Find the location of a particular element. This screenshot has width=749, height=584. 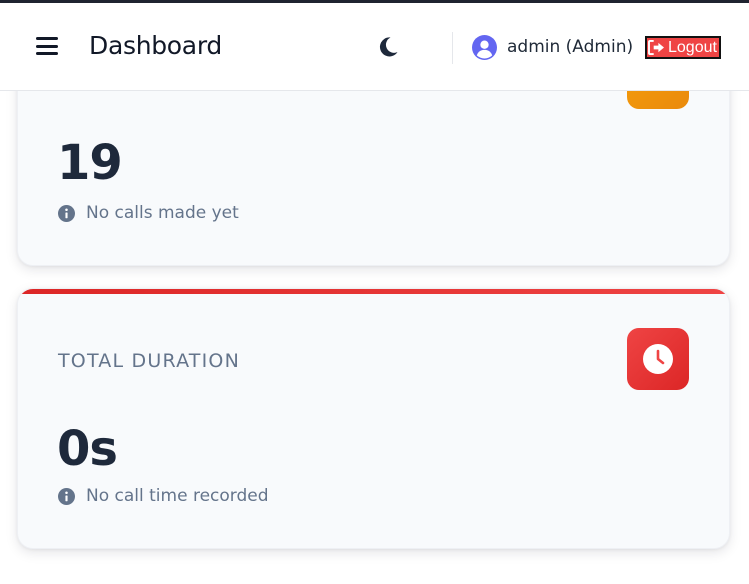

menu-icon is located at coordinates (47, 46).